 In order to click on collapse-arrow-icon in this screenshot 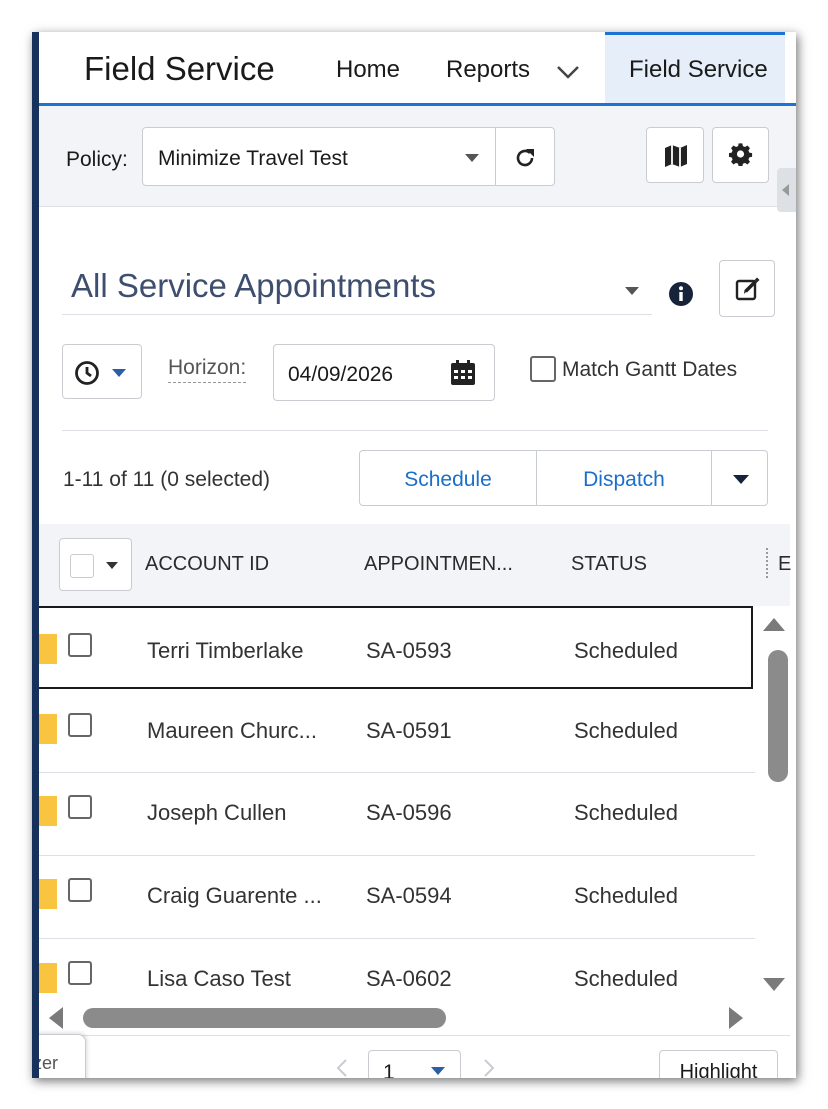, I will do `click(785, 190)`.